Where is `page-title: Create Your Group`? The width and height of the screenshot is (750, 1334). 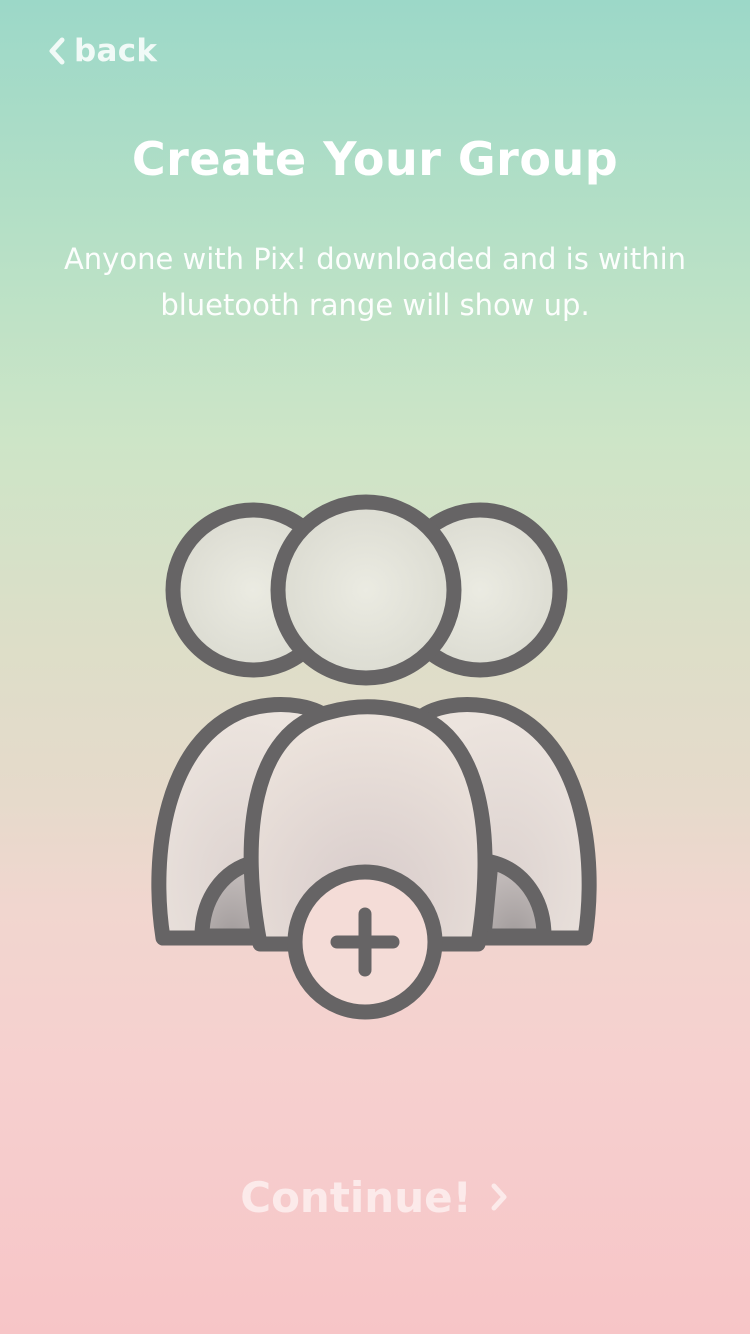
page-title: Create Your Group is located at coordinates (375, 159).